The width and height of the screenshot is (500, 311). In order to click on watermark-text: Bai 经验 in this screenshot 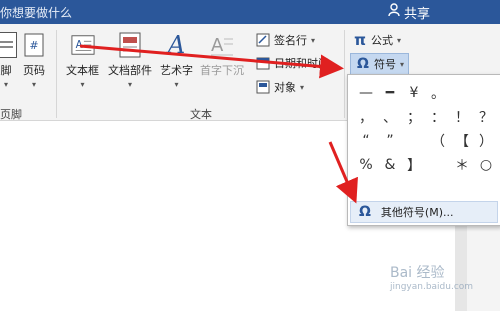, I will do `click(417, 273)`.